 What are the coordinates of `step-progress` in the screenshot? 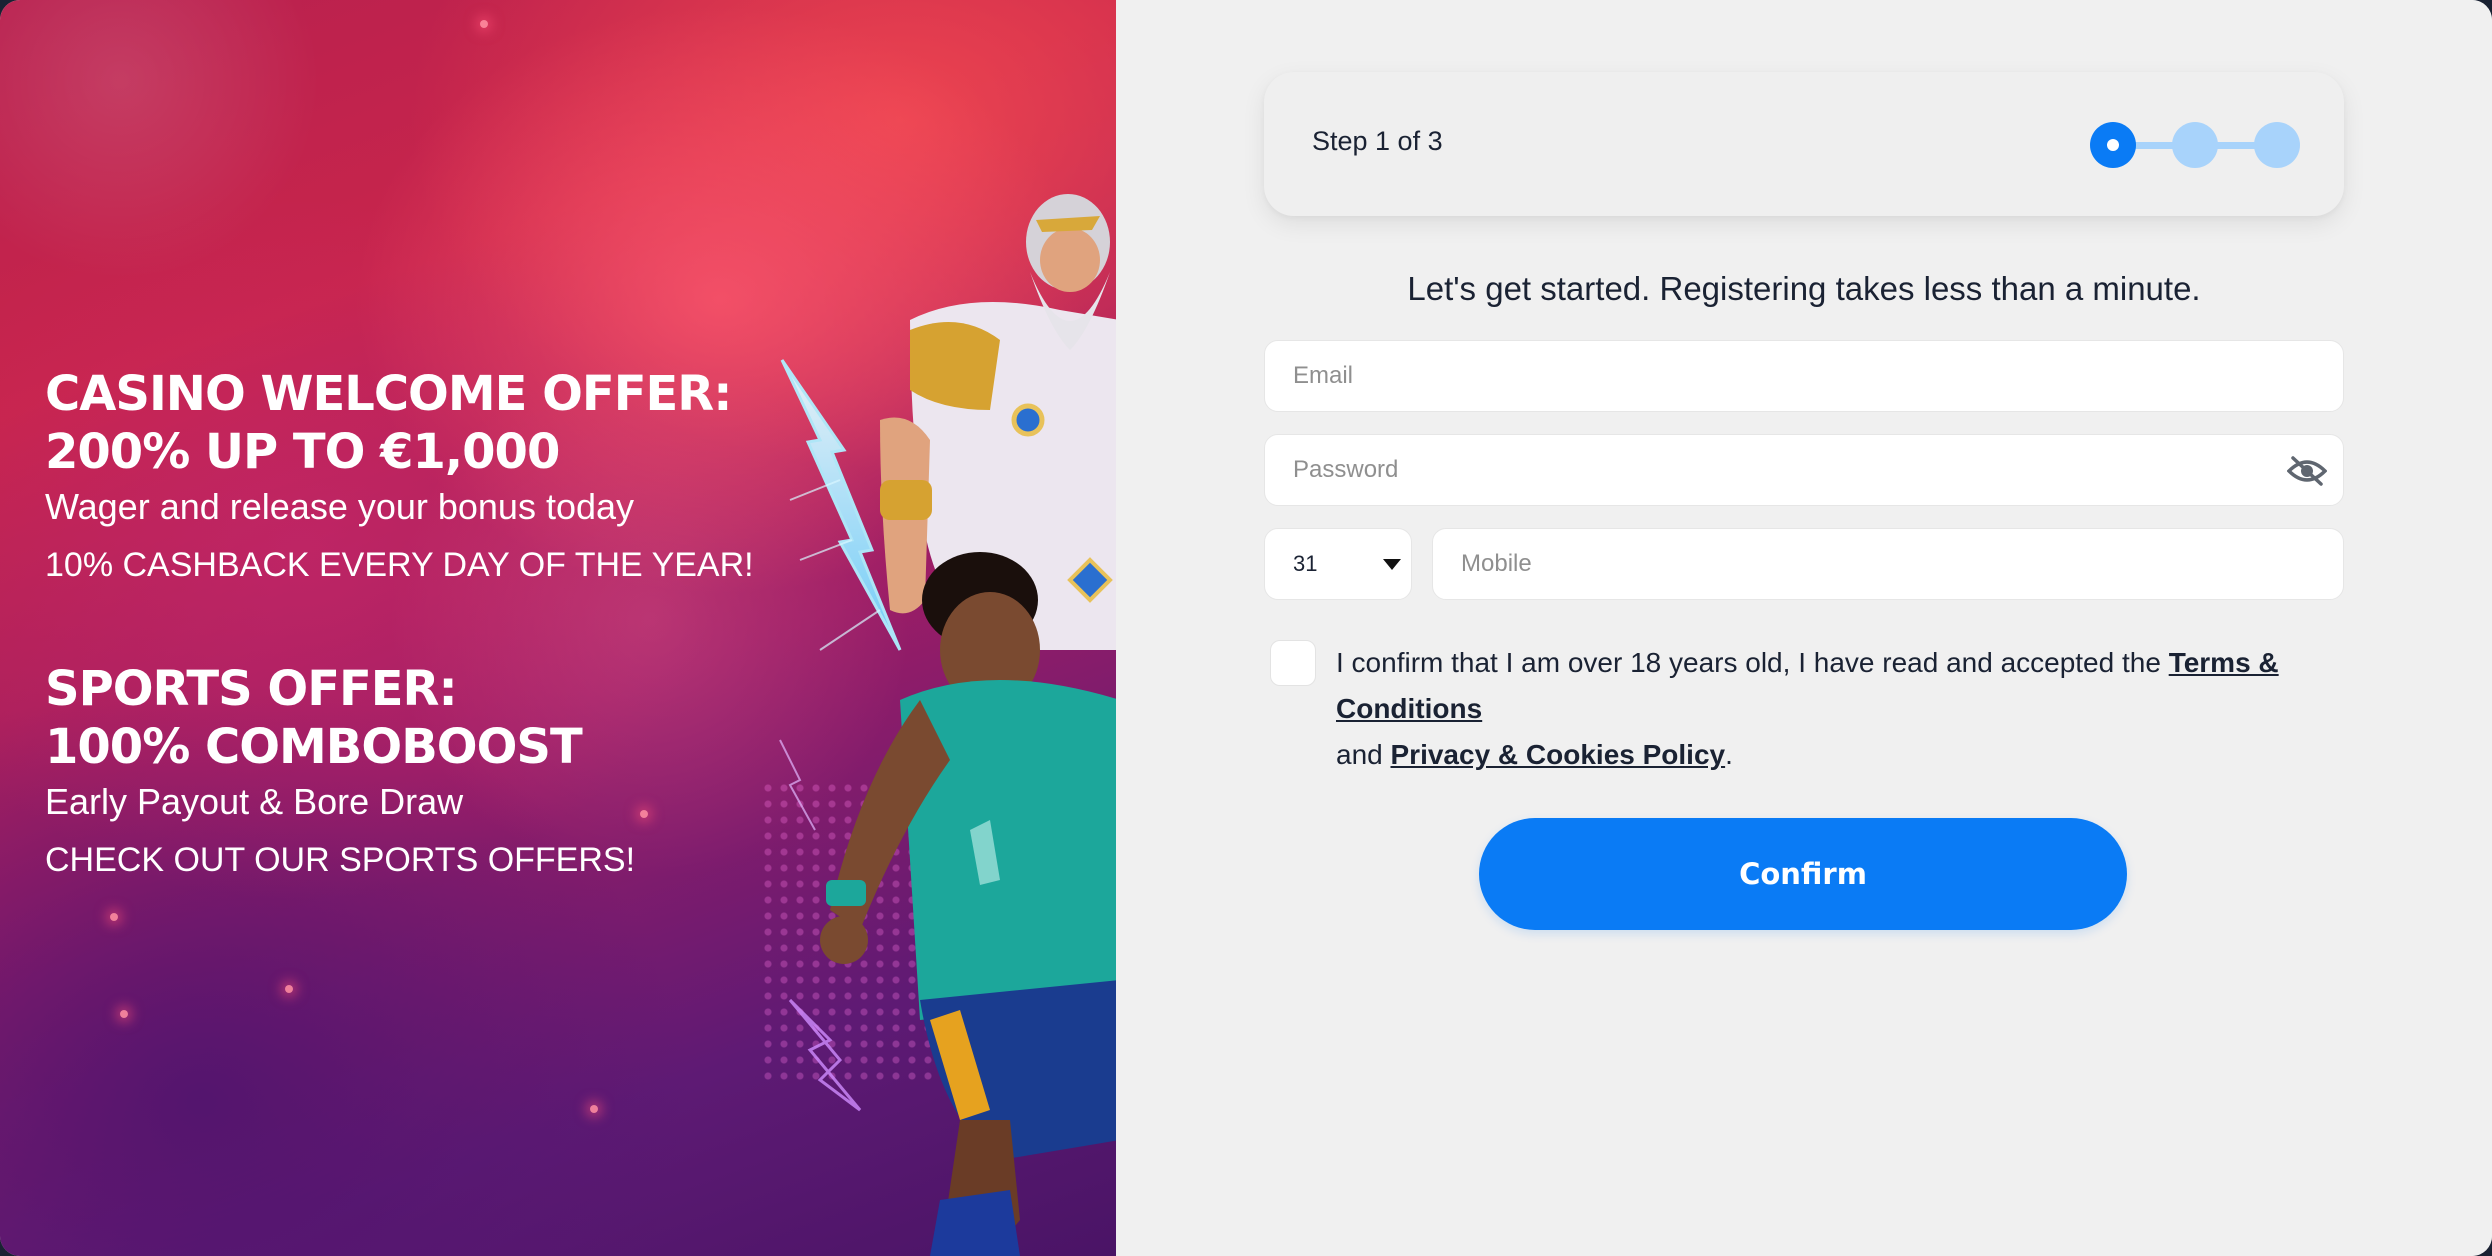 It's located at (2195, 145).